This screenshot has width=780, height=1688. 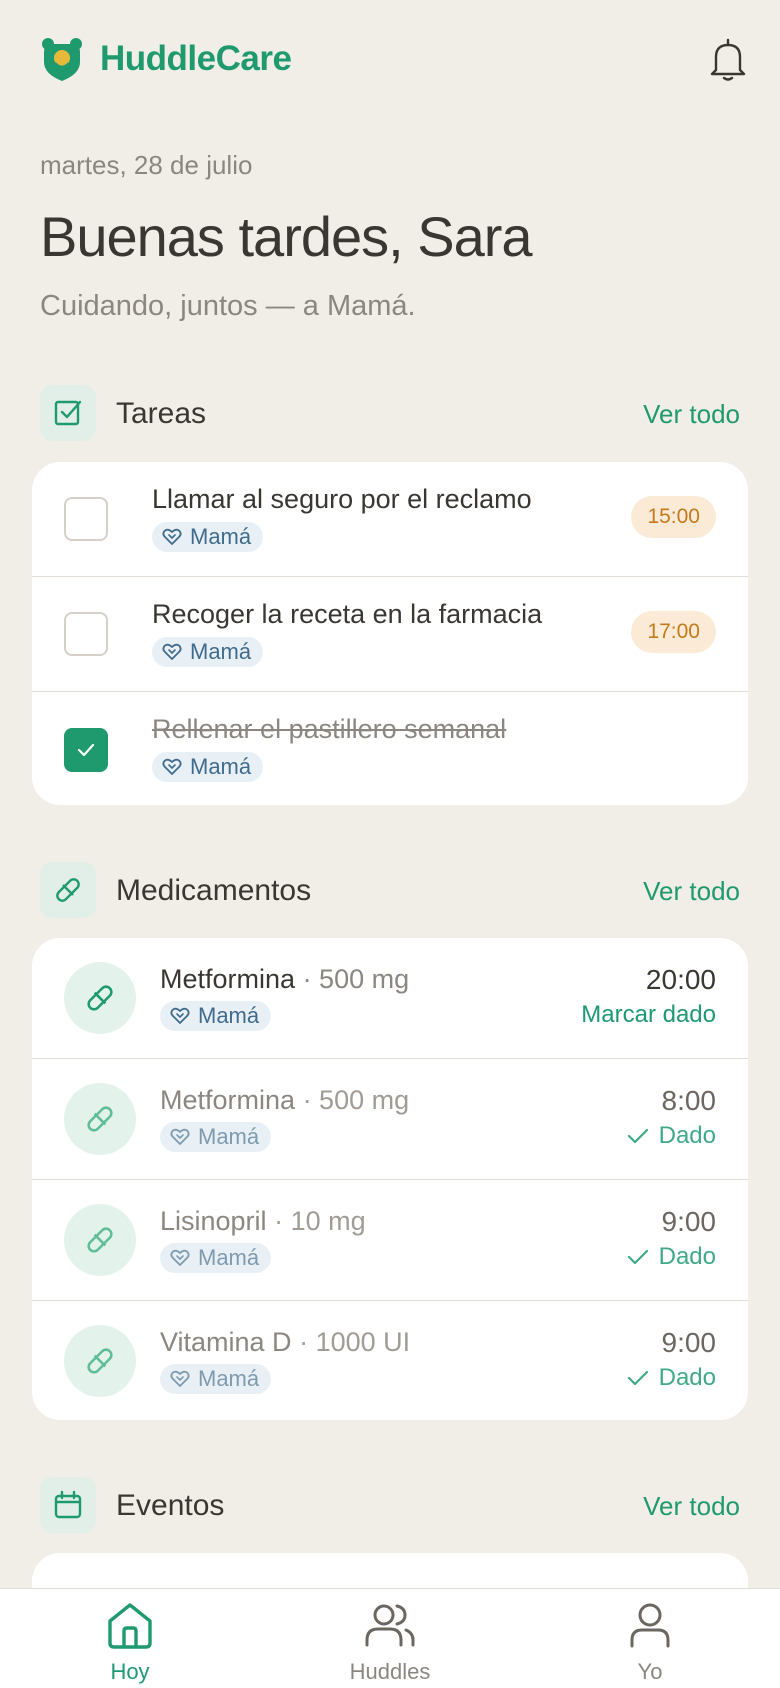 I want to click on care-subtitle: Cuidando, juntos — a Mamá., so click(x=228, y=306).